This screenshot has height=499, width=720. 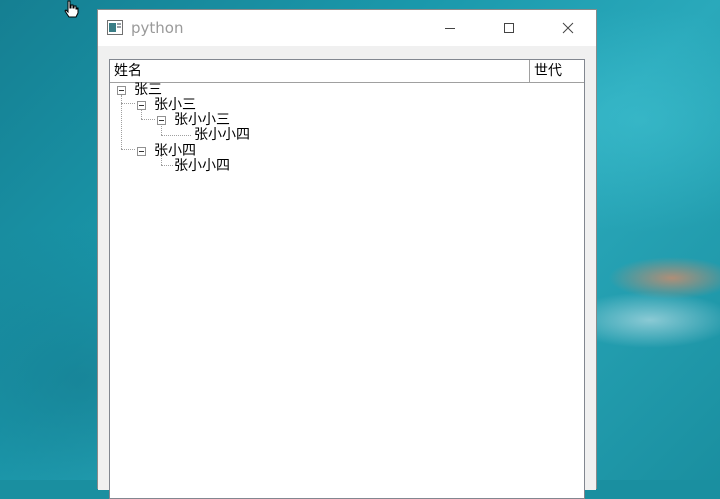 I want to click on close-icon, so click(x=568, y=28).